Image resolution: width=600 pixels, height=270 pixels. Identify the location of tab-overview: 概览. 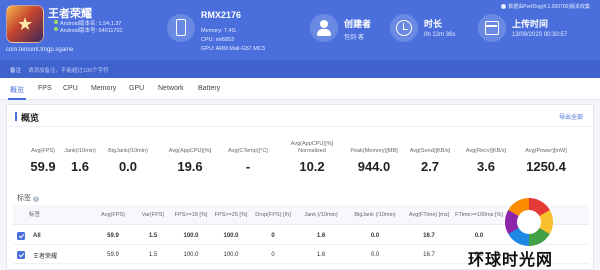
(17, 92).